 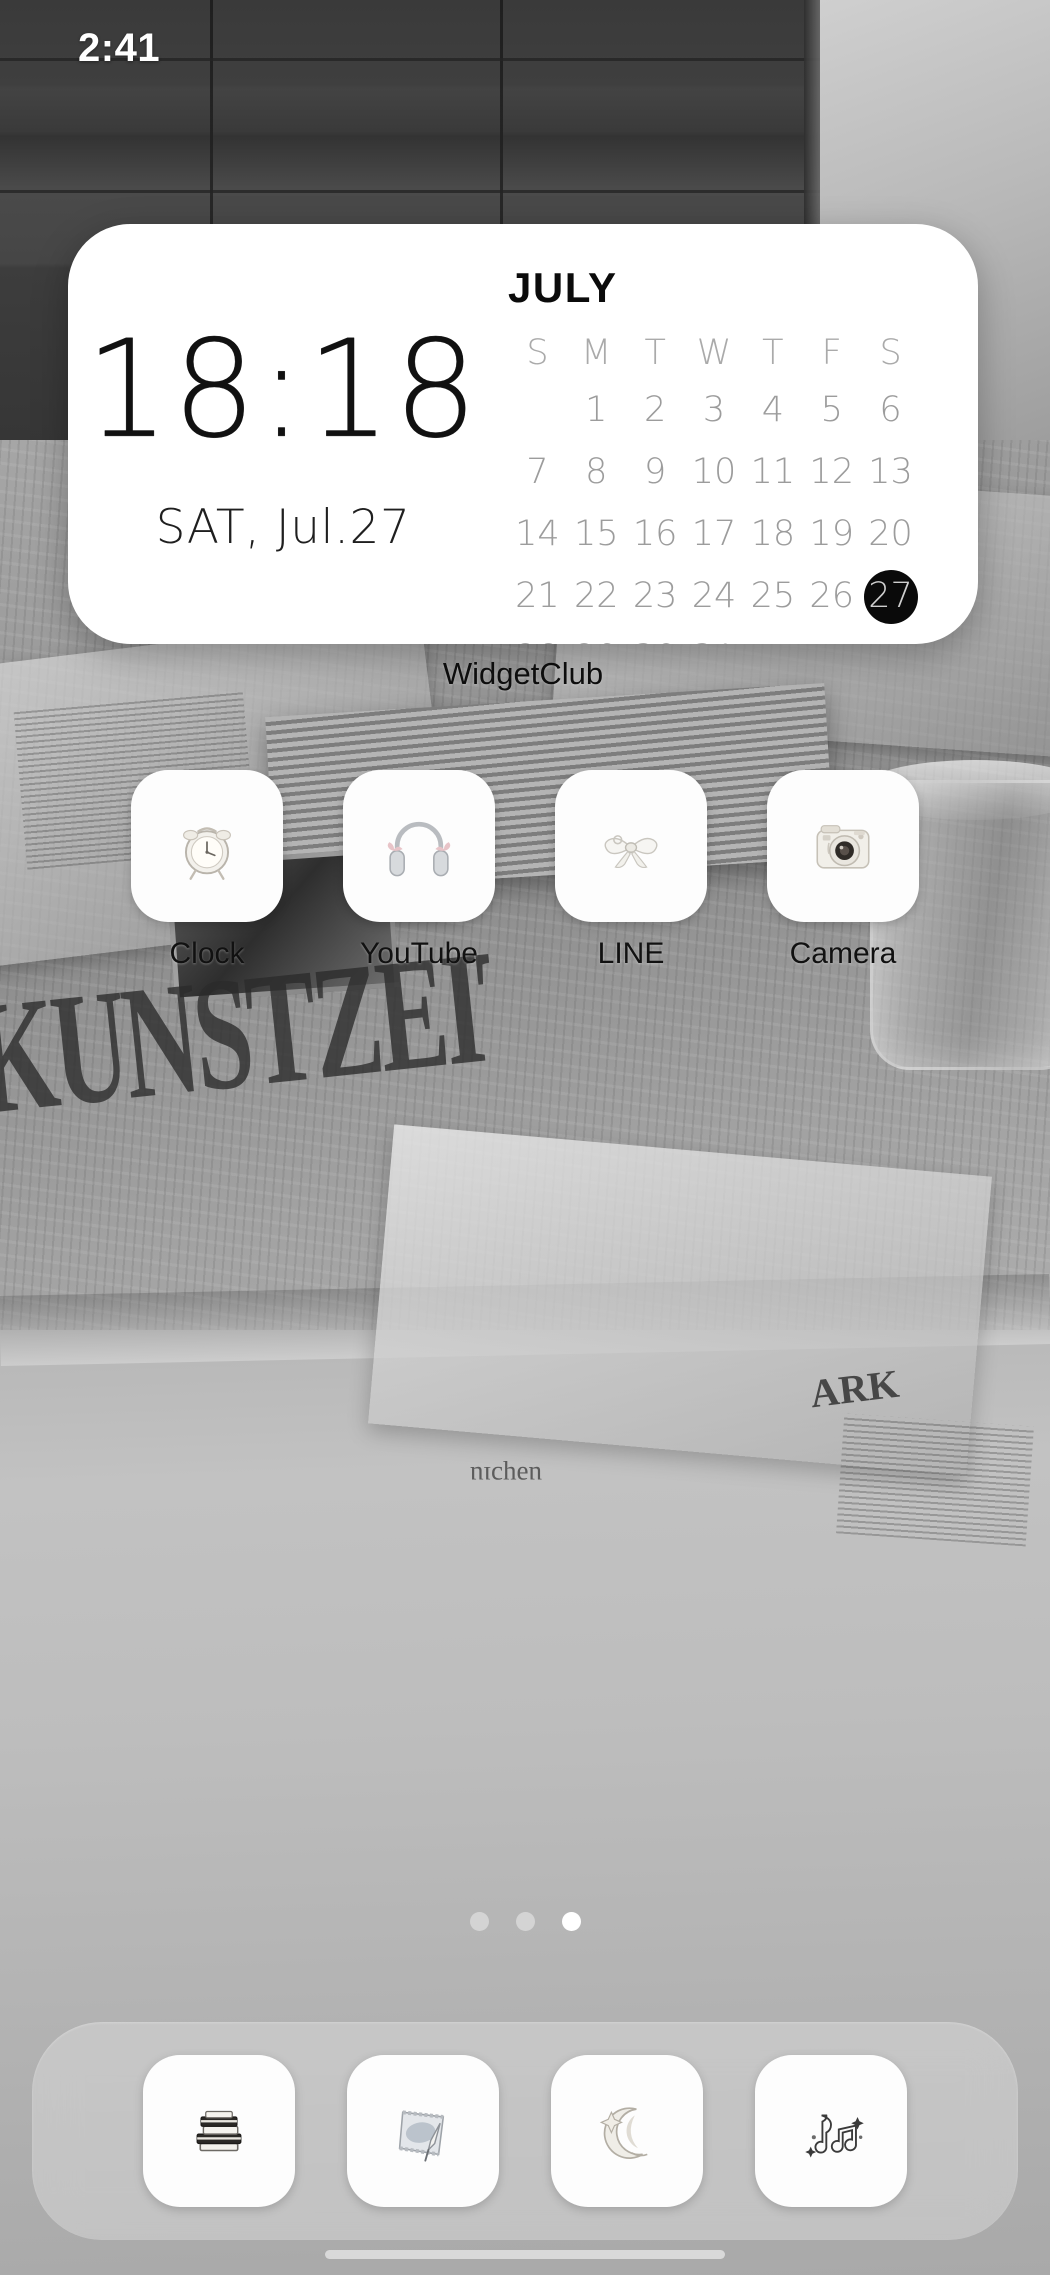 I want to click on app-icon-clock: Clock, so click(x=207, y=870).